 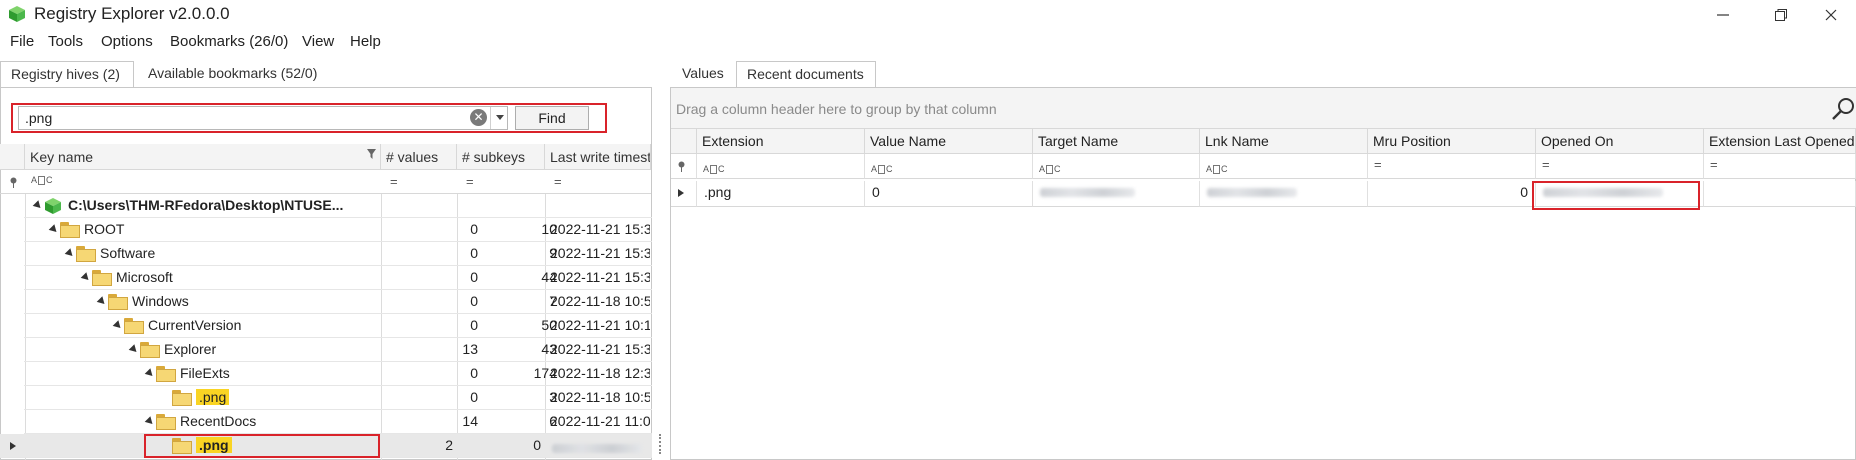 What do you see at coordinates (338, 254) in the screenshot?
I see `tree-row-software: Software 0 9 2022-11-21 15:3` at bounding box center [338, 254].